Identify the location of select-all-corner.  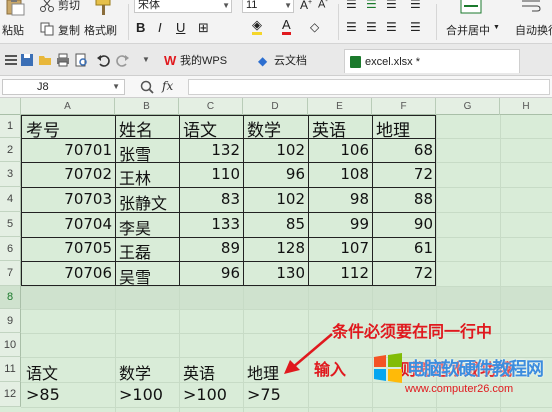
(10, 106).